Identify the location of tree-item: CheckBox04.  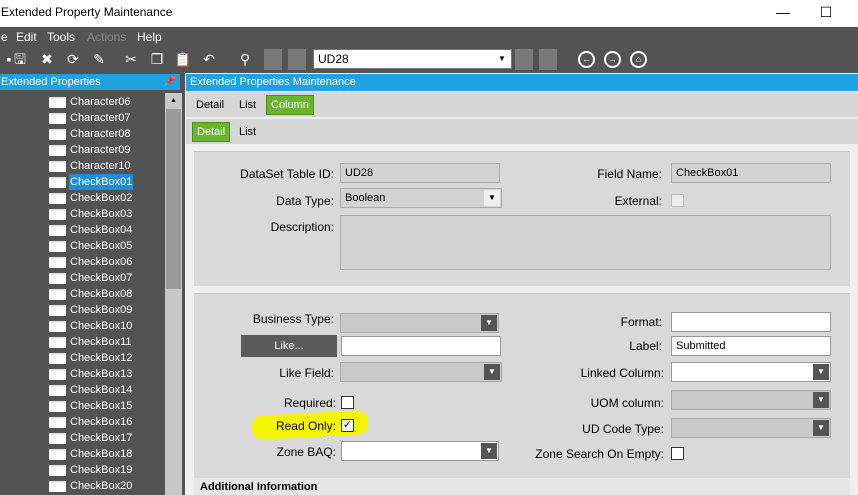
(109, 230).